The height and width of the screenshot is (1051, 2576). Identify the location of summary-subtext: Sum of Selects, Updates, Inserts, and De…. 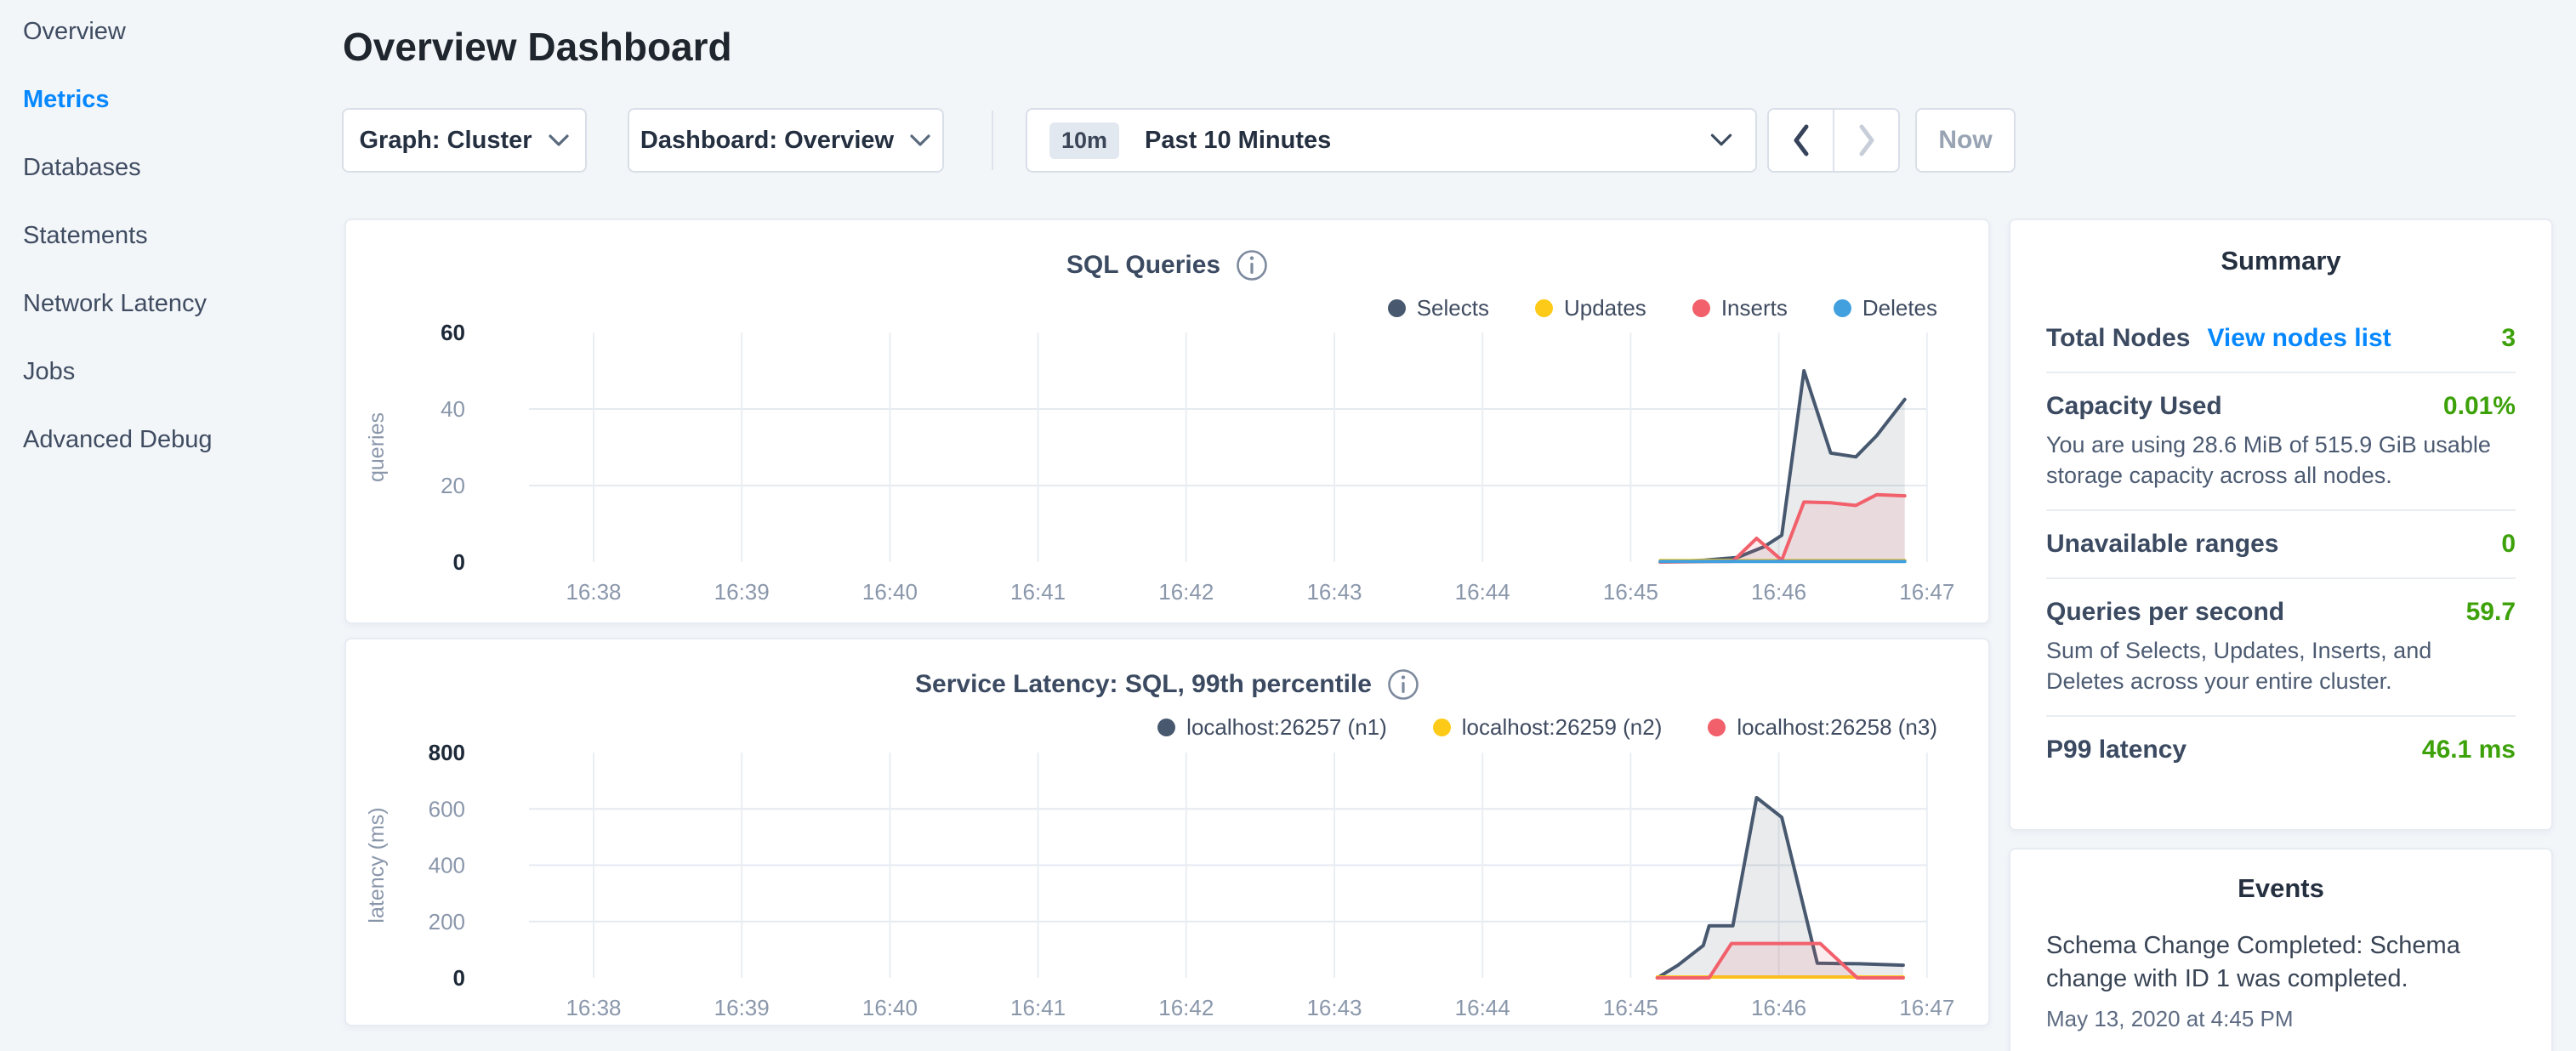
(2239, 666).